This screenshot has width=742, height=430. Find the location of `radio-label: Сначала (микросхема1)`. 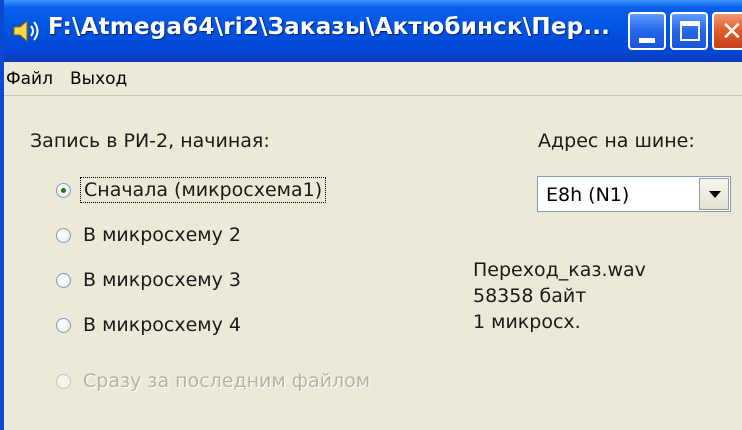

radio-label: Сначала (микросхема1) is located at coordinates (203, 190).